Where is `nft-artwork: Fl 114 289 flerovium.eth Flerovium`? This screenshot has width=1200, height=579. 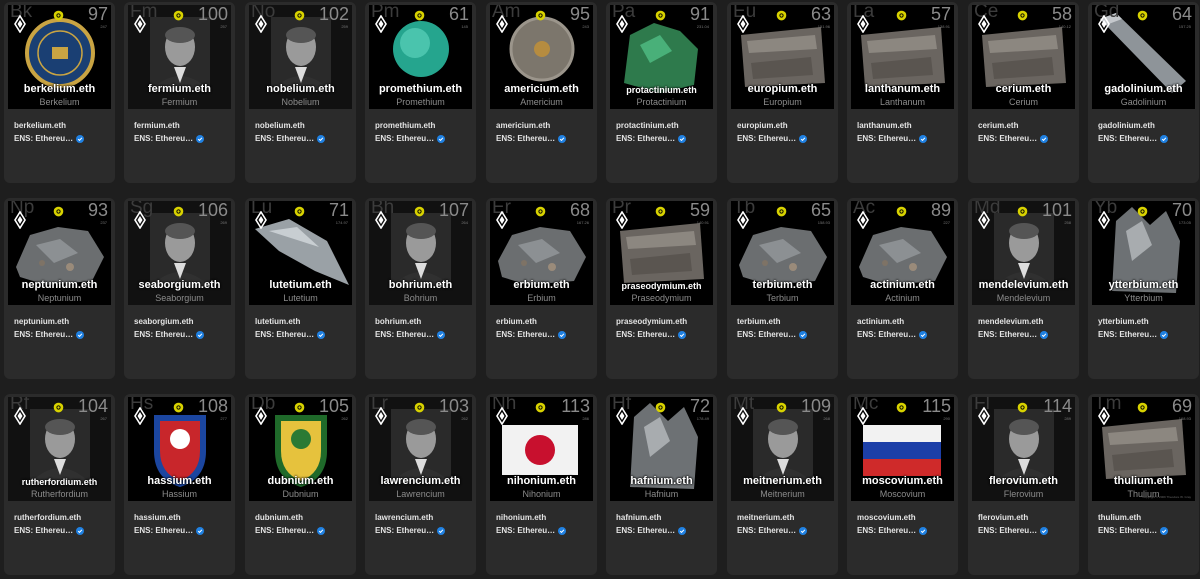
nft-artwork: Fl 114 289 flerovium.eth Flerovium is located at coordinates (1023, 449).